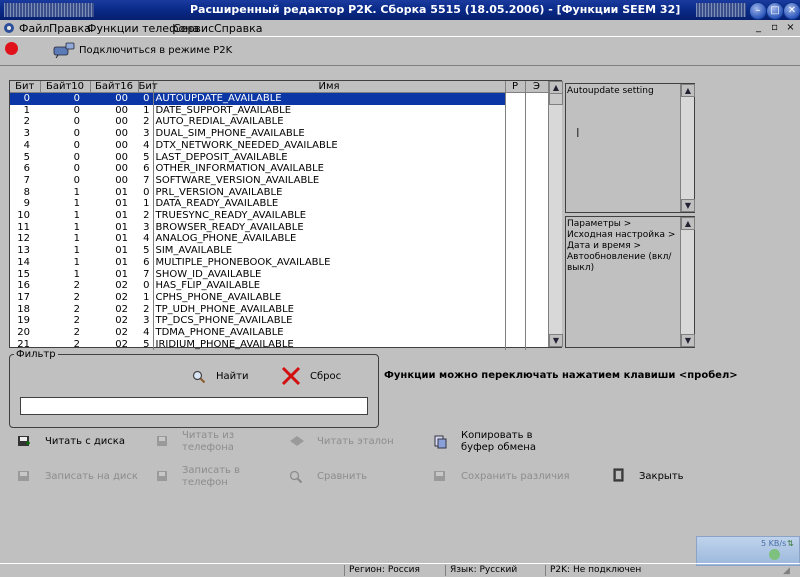 This screenshot has height=577, width=800. Describe the element at coordinates (85, 441) in the screenshot. I see `read-disk-button: Читать с диска` at that location.